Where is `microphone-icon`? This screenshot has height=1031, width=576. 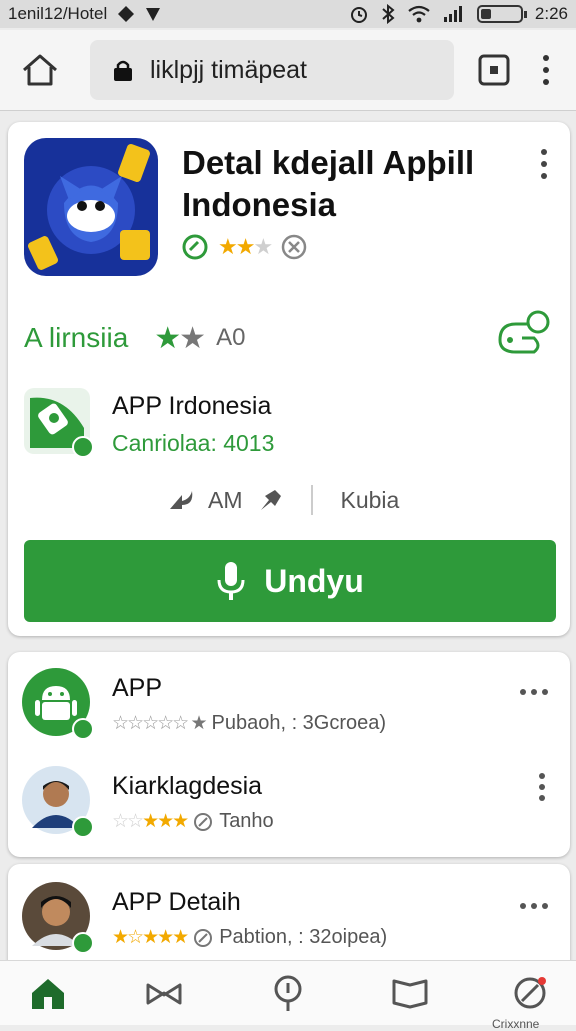
microphone-icon is located at coordinates (231, 581).